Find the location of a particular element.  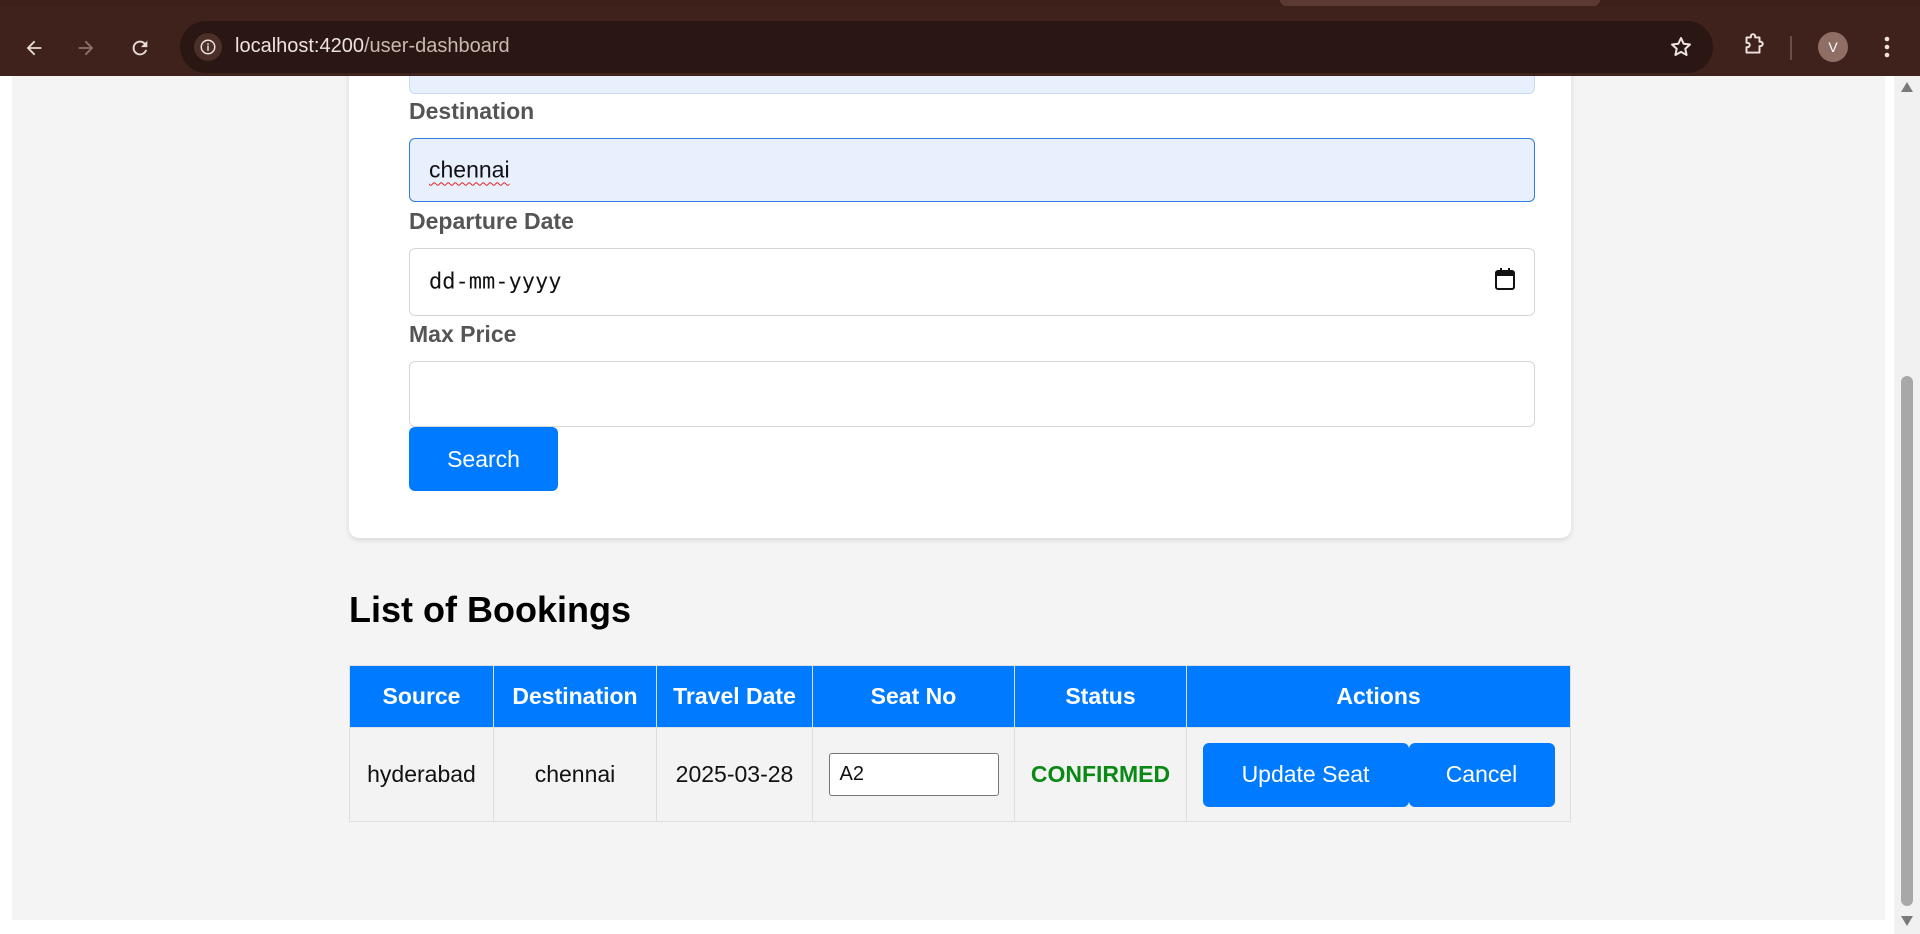

col-source: Source is located at coordinates (421, 696).